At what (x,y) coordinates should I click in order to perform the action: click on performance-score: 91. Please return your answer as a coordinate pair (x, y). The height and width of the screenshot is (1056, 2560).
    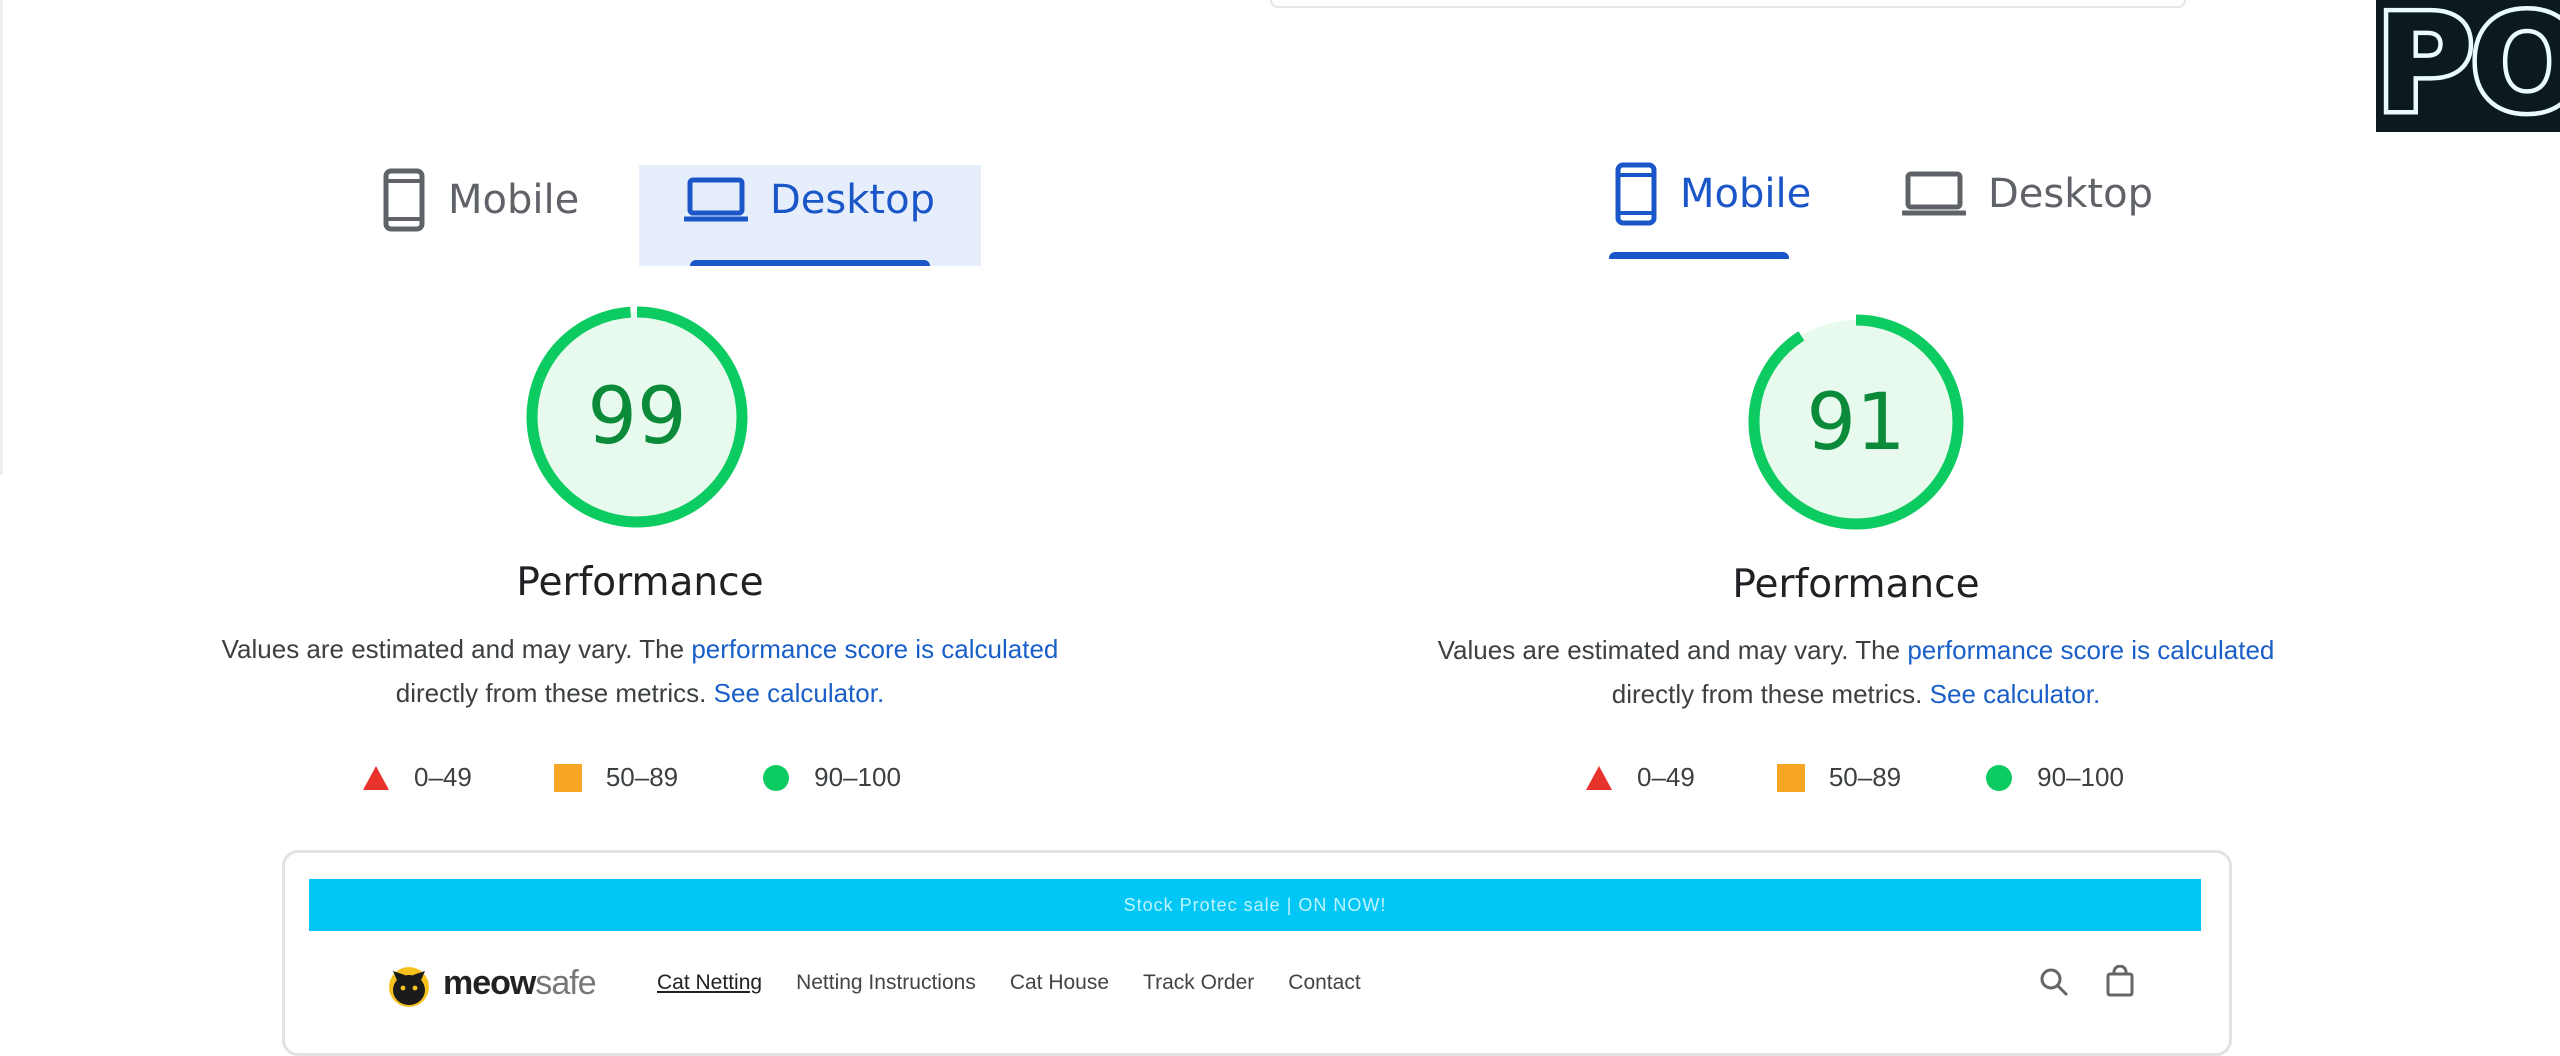
    Looking at the image, I should click on (1856, 423).